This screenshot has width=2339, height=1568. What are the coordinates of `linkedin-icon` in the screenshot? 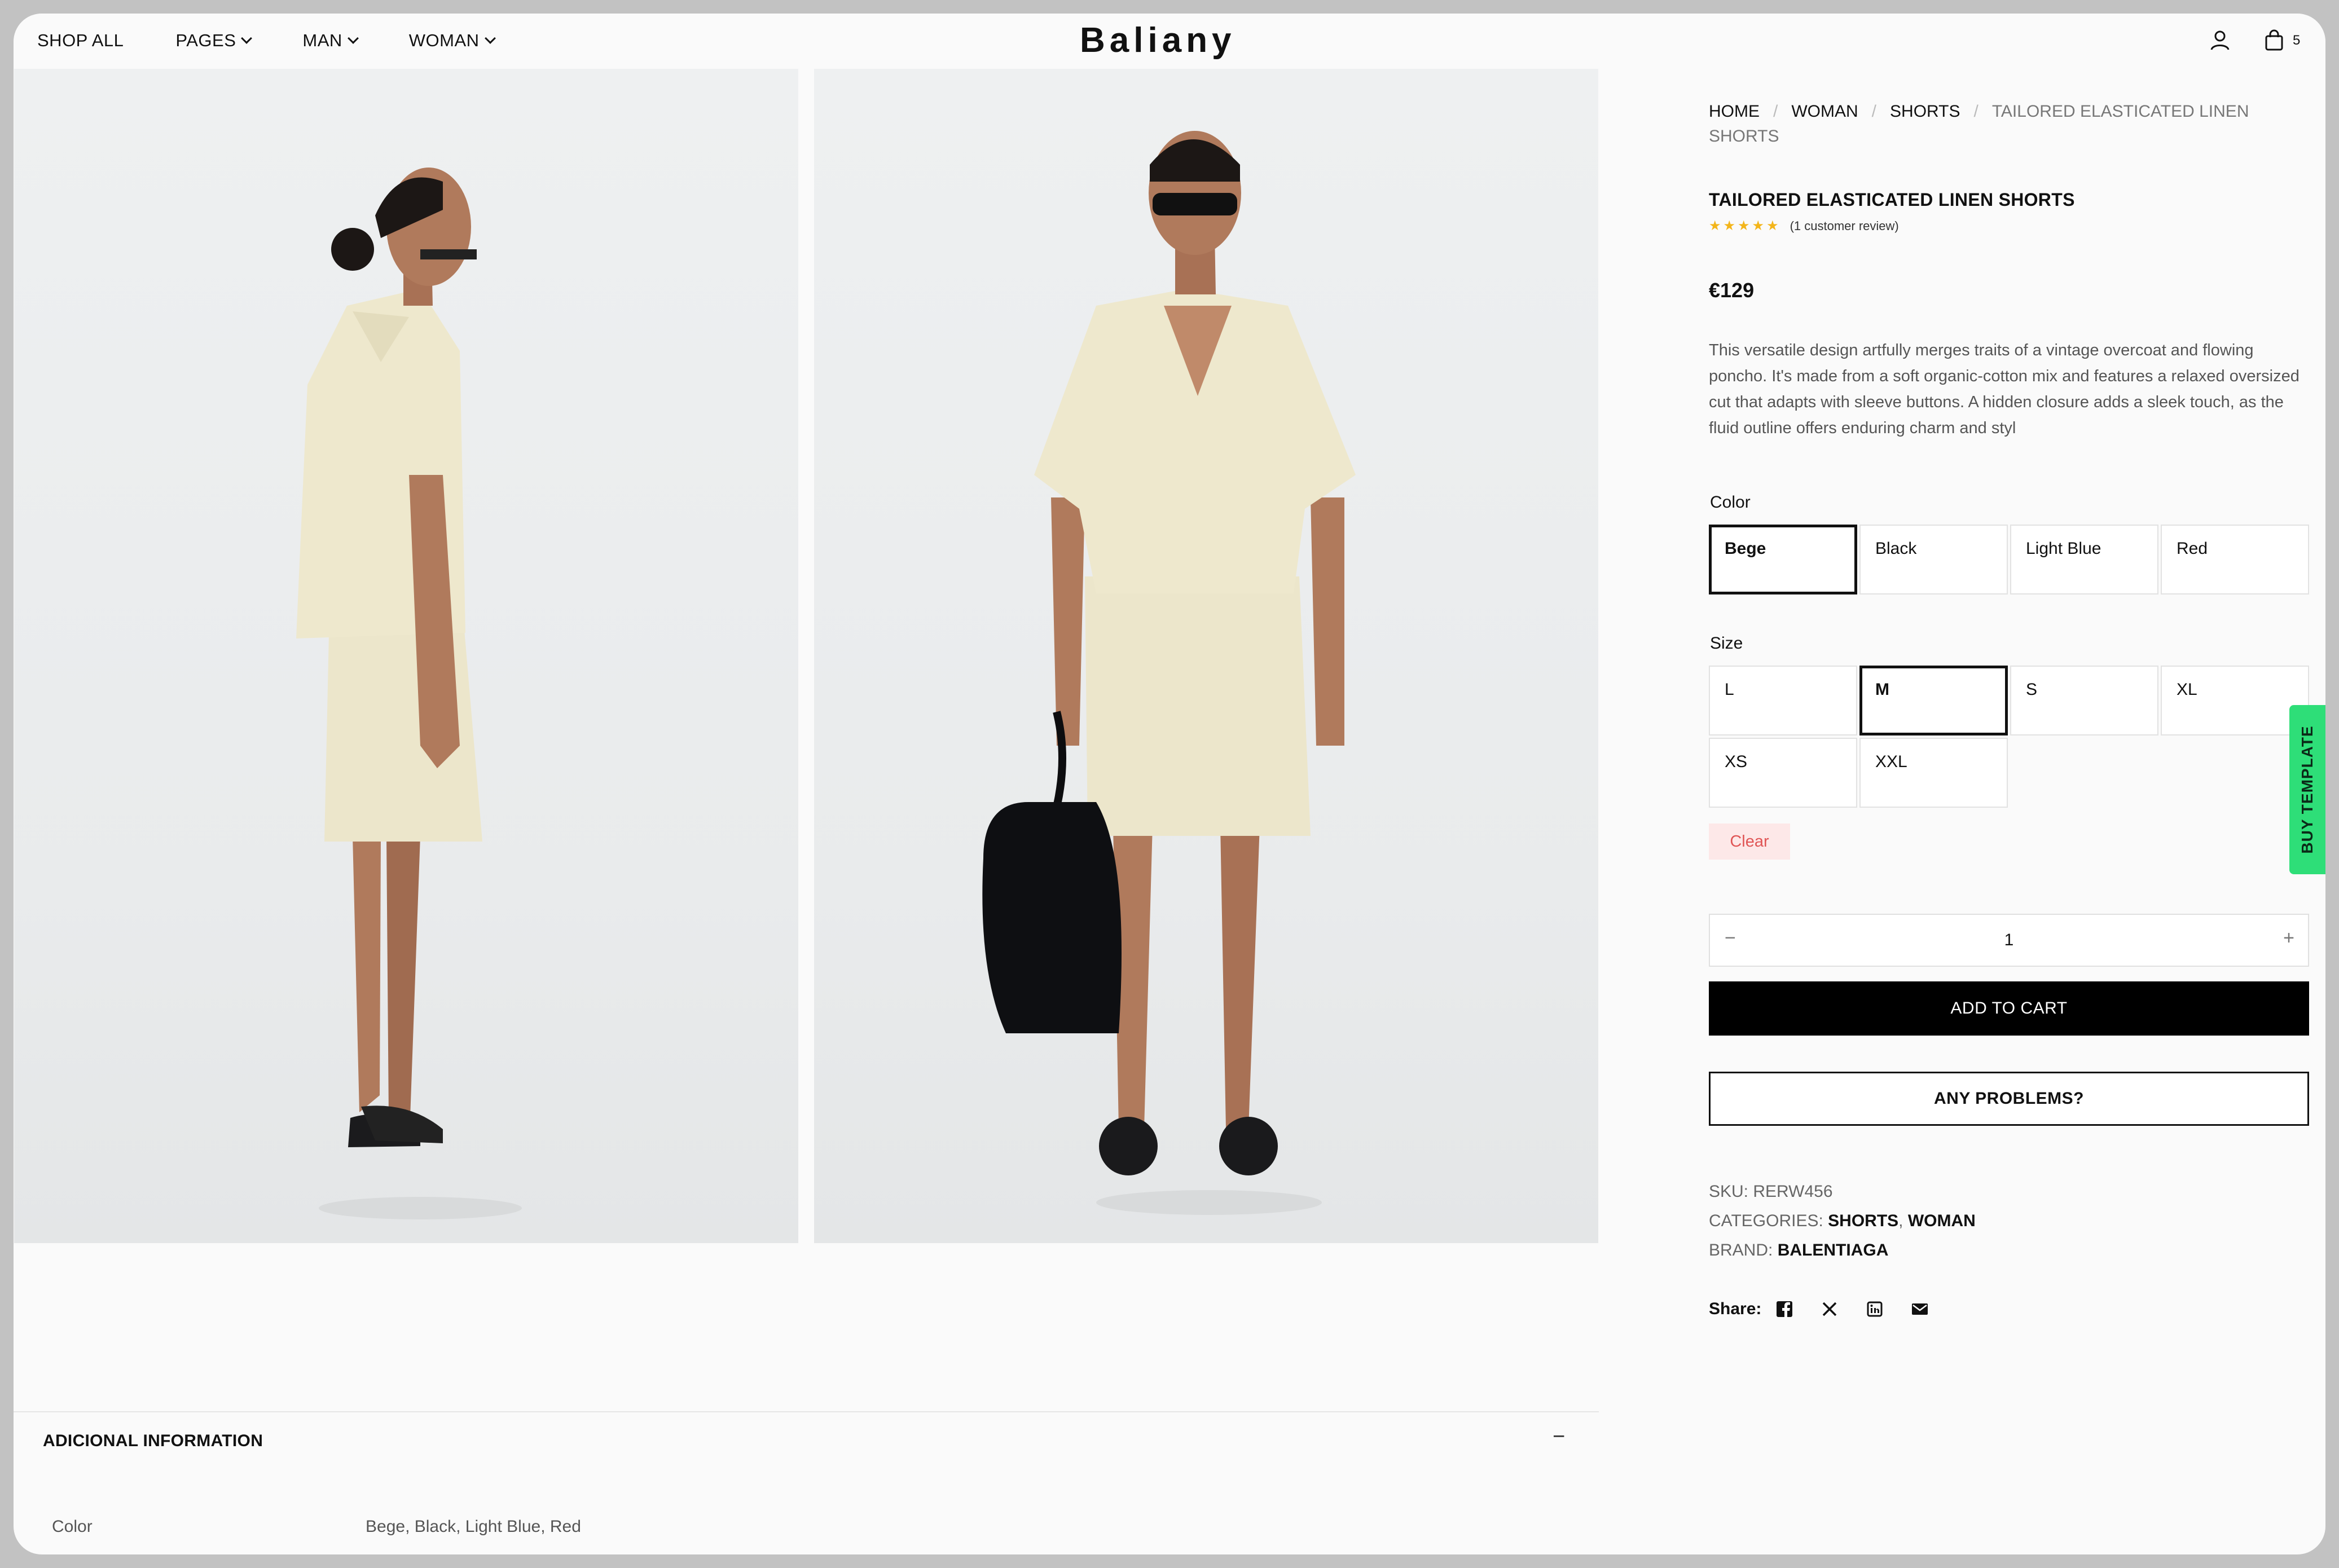 It's located at (1874, 1309).